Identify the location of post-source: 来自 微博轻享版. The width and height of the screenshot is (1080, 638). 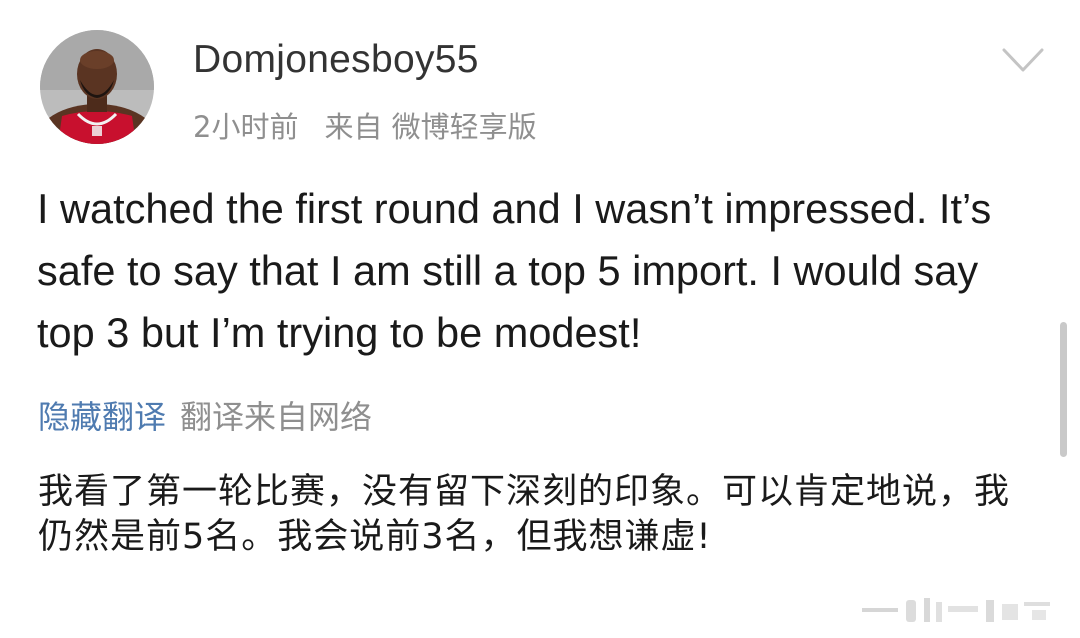
(430, 127).